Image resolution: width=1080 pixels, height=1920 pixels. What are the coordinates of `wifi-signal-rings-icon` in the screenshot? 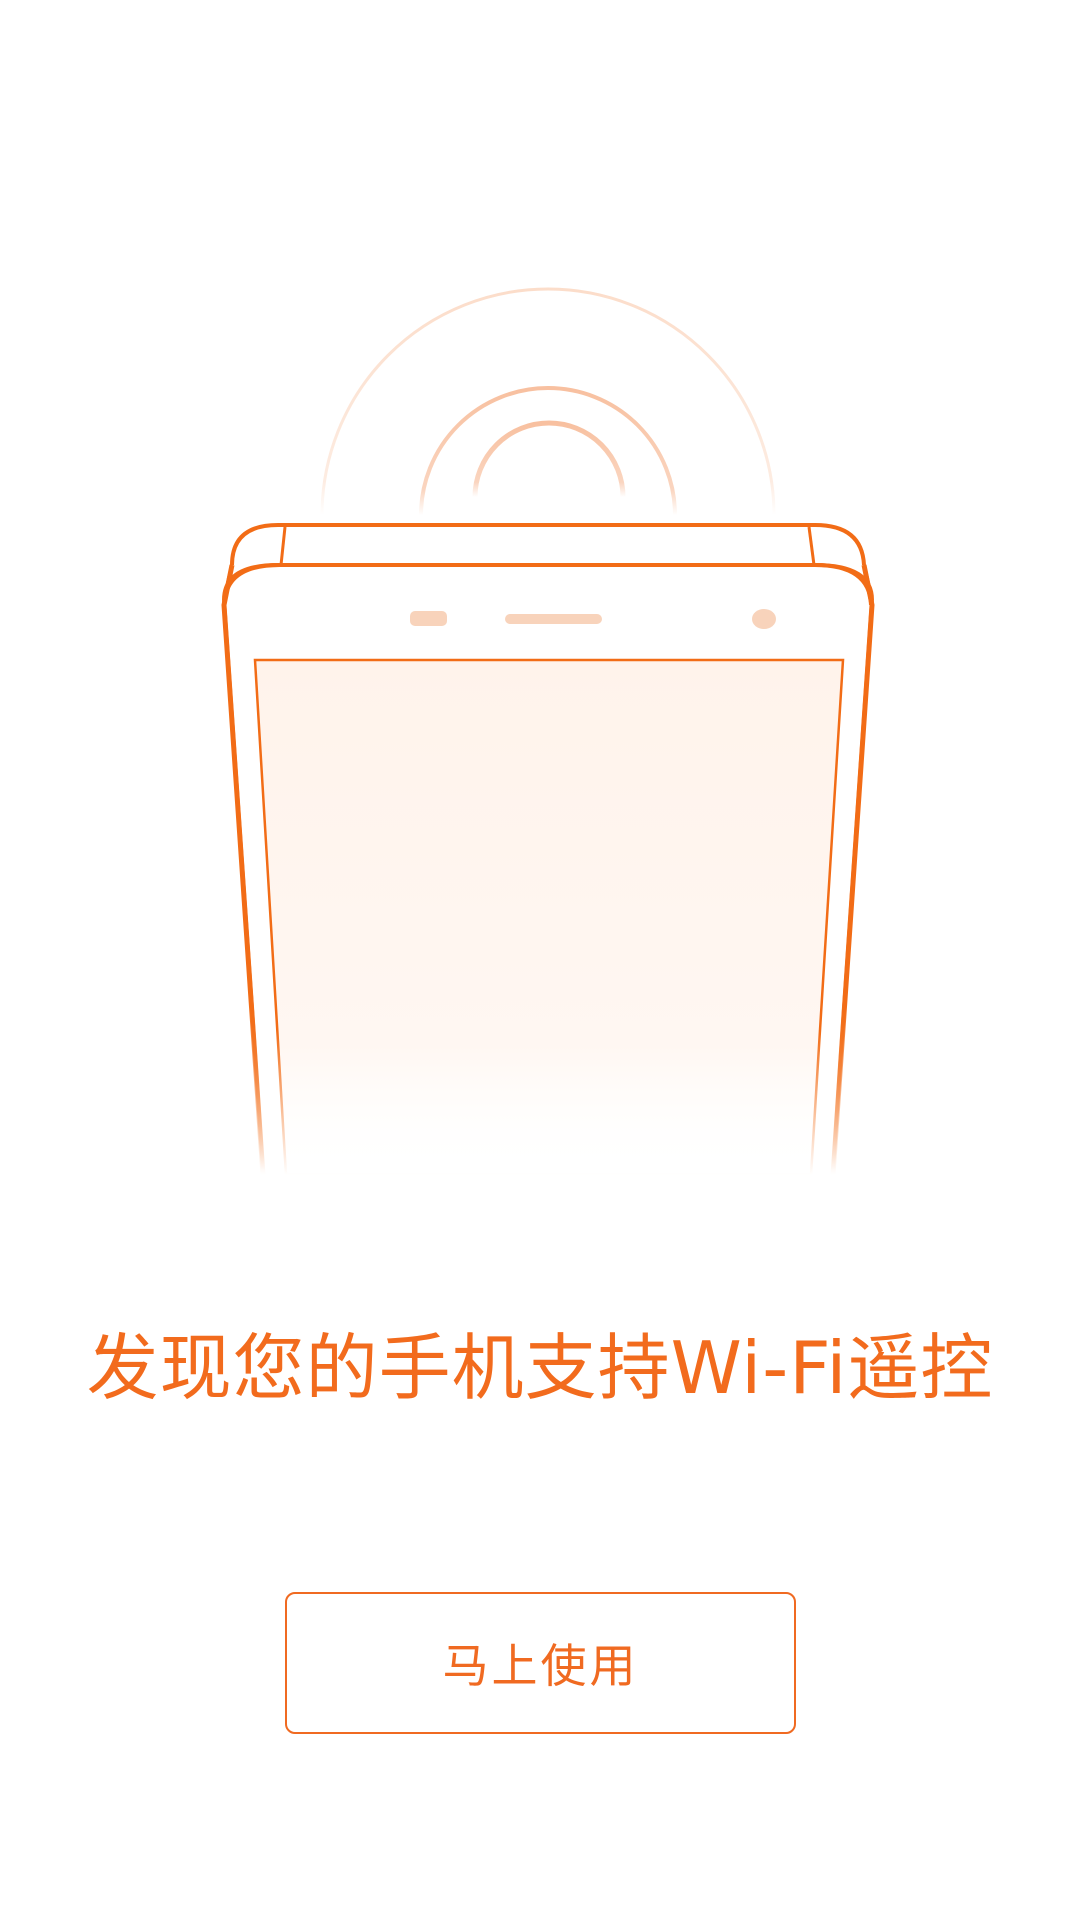 It's located at (548, 401).